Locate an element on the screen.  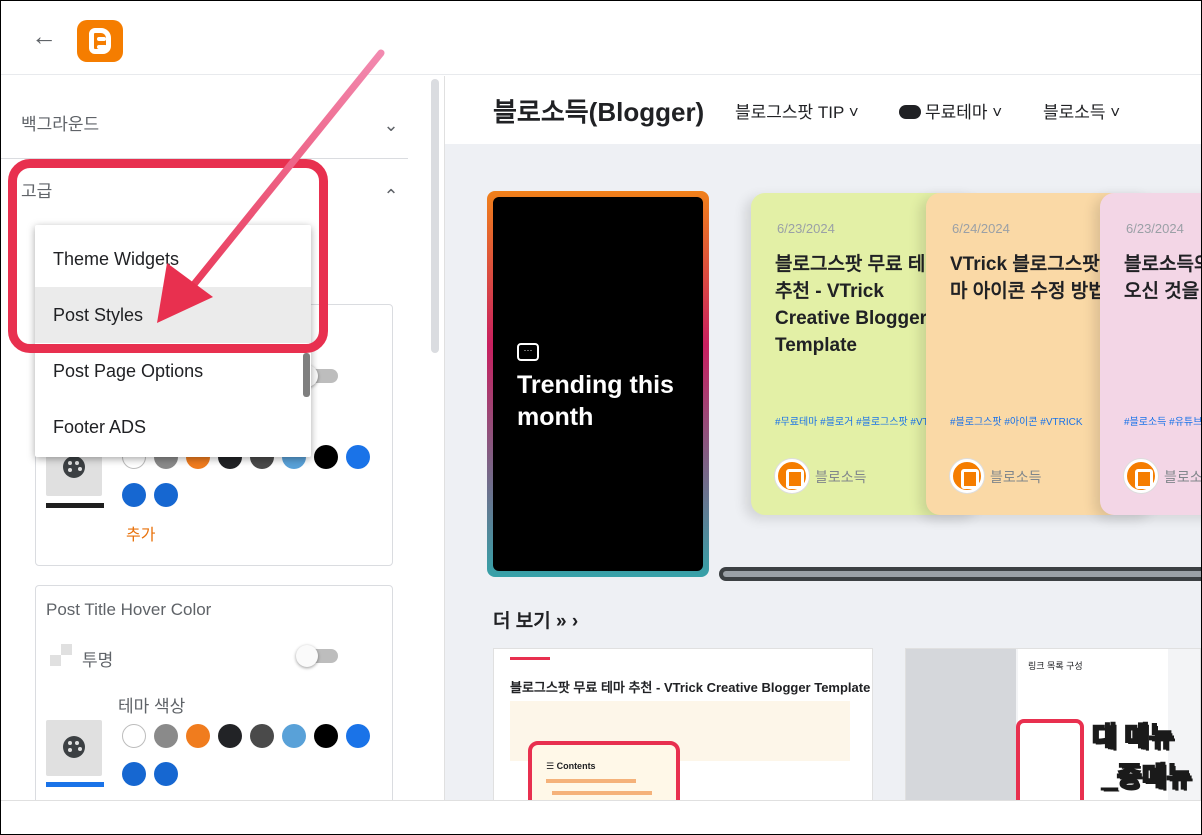
post-date: 6/24/2024 is located at coordinates (981, 228).